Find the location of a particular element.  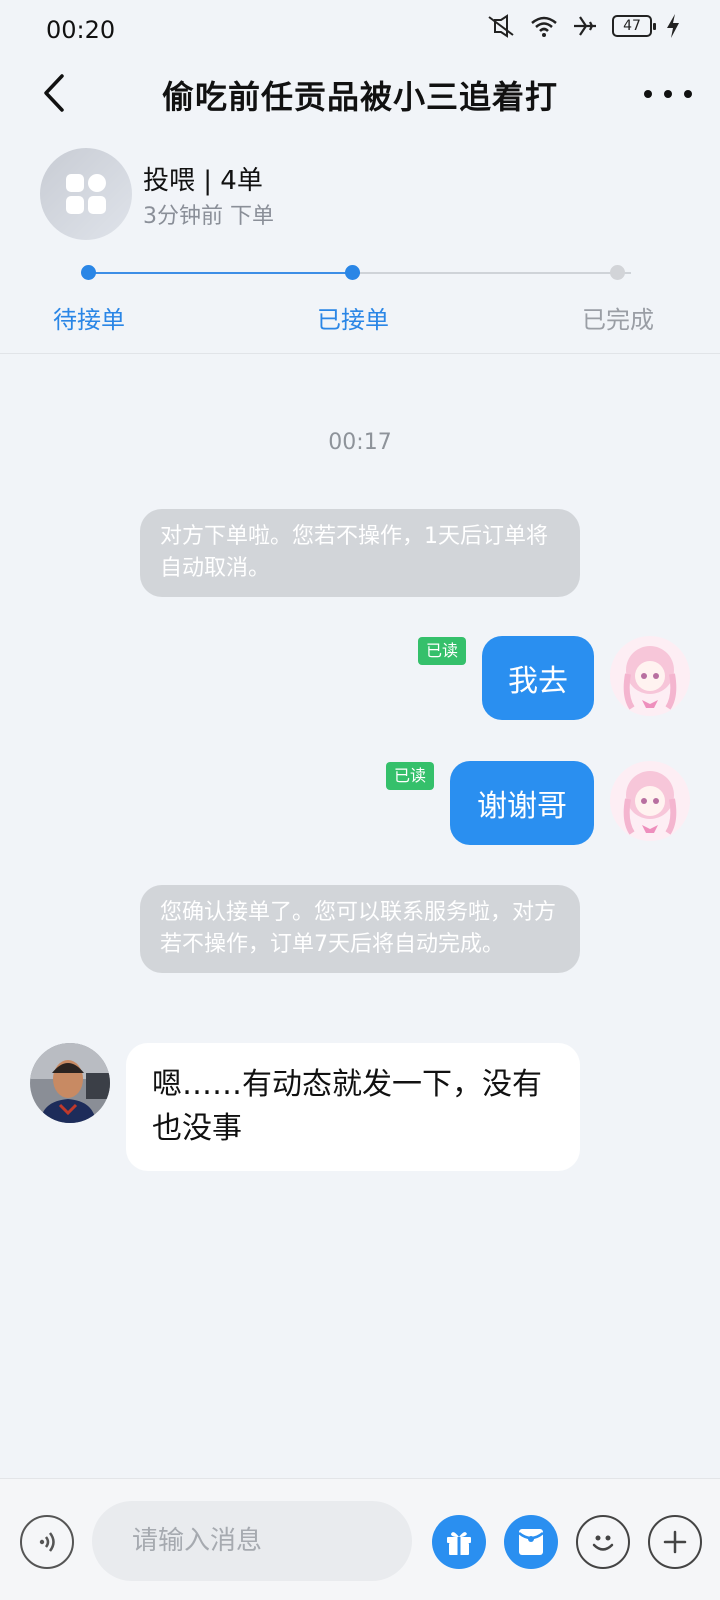

service-avatar is located at coordinates (86, 194).